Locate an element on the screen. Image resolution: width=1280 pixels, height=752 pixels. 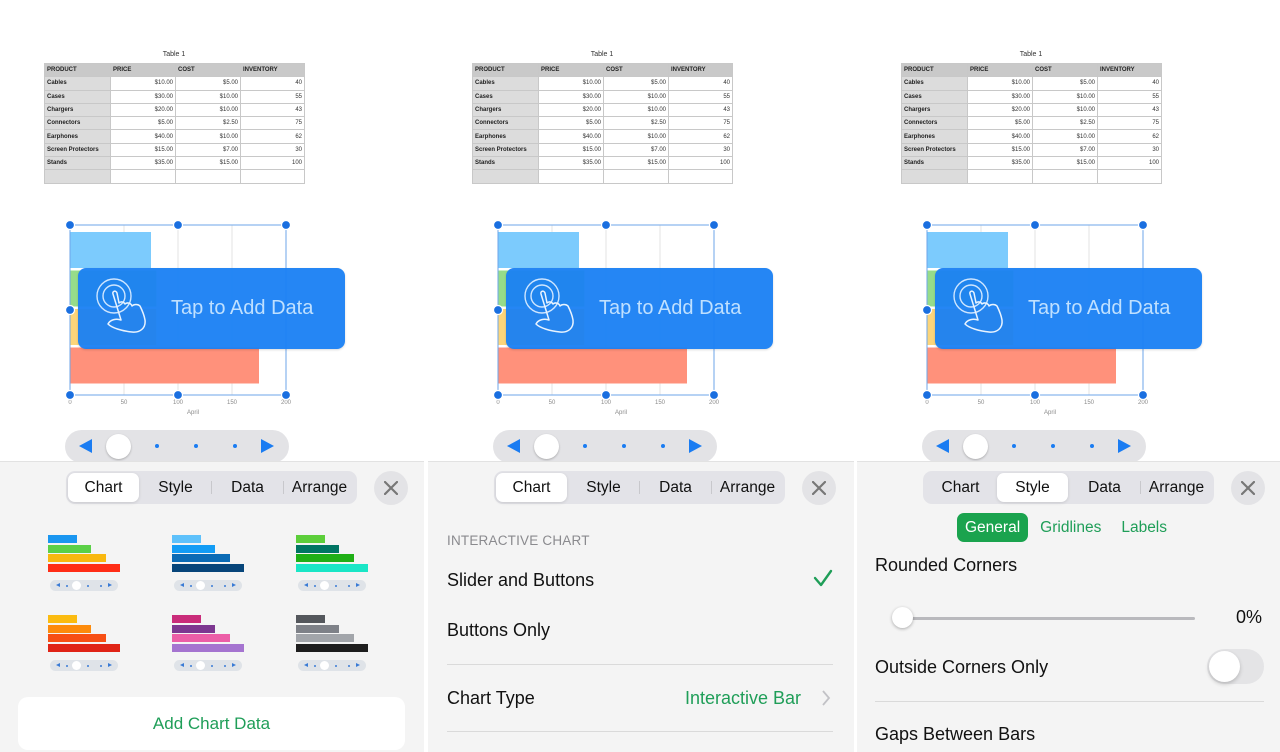
chart-style-option is located at coordinates (333, 565).